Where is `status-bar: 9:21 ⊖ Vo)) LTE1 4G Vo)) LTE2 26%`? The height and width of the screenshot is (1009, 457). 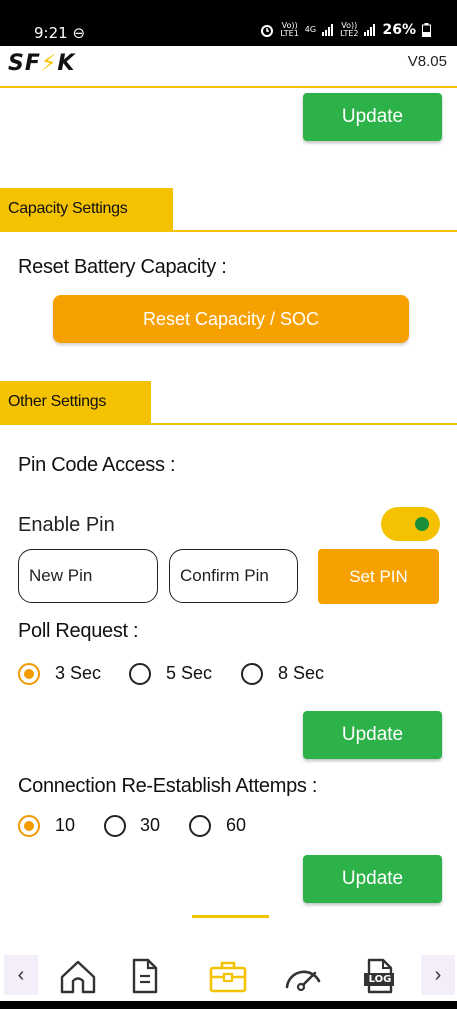 status-bar: 9:21 ⊖ Vo)) LTE1 4G Vo)) LTE2 26% is located at coordinates (228, 23).